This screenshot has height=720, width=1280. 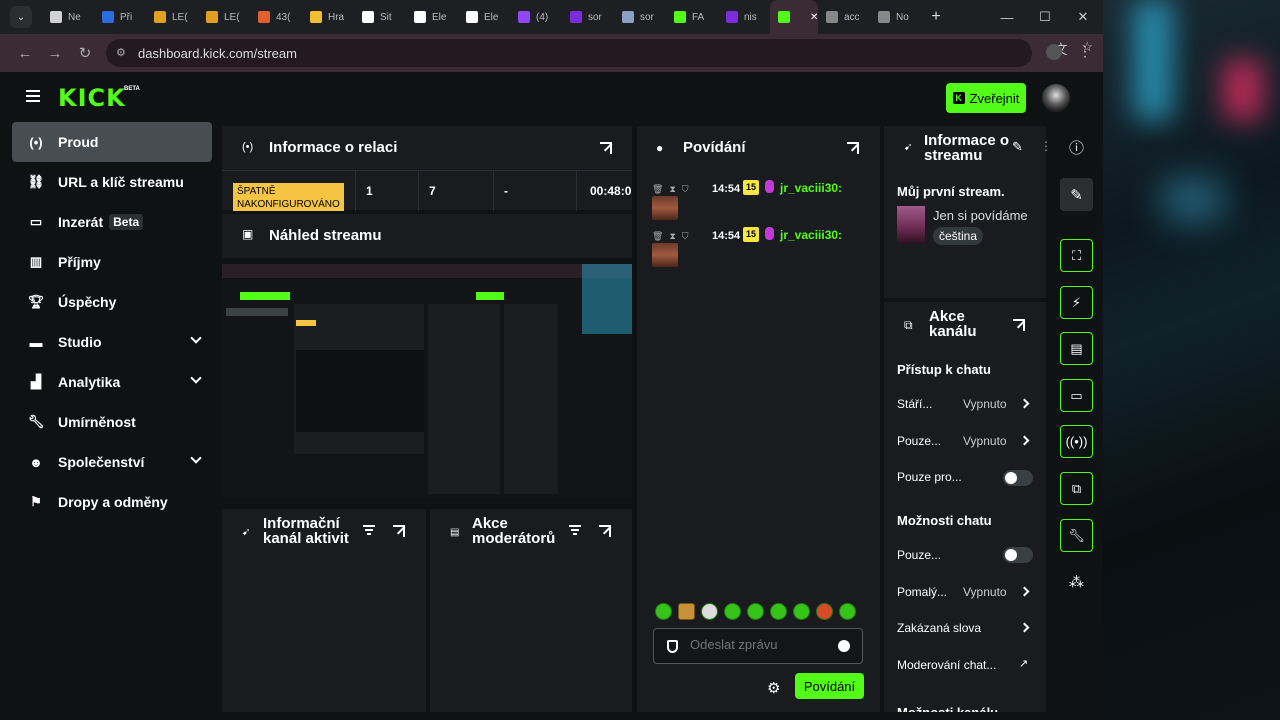 What do you see at coordinates (427, 380) in the screenshot?
I see `stream-preview-video` at bounding box center [427, 380].